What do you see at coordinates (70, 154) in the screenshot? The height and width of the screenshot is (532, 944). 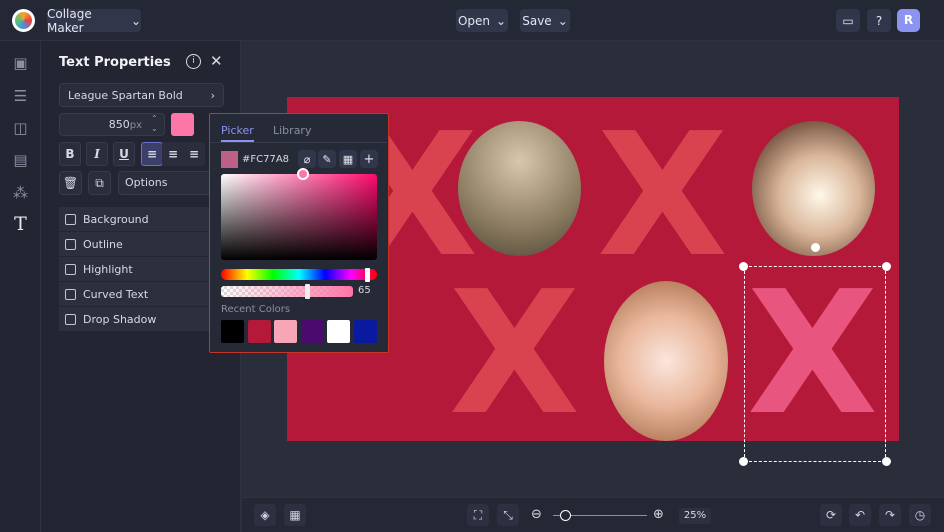 I see `bold-button: B` at bounding box center [70, 154].